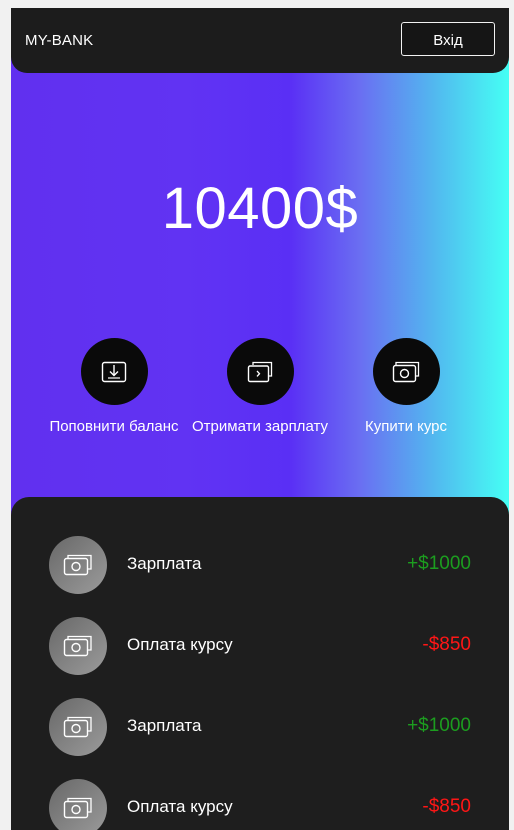 The width and height of the screenshot is (514, 830). I want to click on buy-course-action: Купити курс, so click(406, 388).